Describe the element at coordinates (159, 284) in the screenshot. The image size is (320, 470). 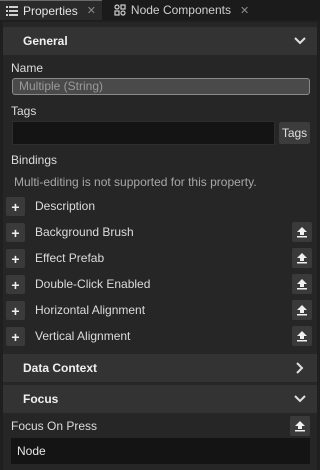
I see `binding-row: + Double-Click Enabled` at that location.